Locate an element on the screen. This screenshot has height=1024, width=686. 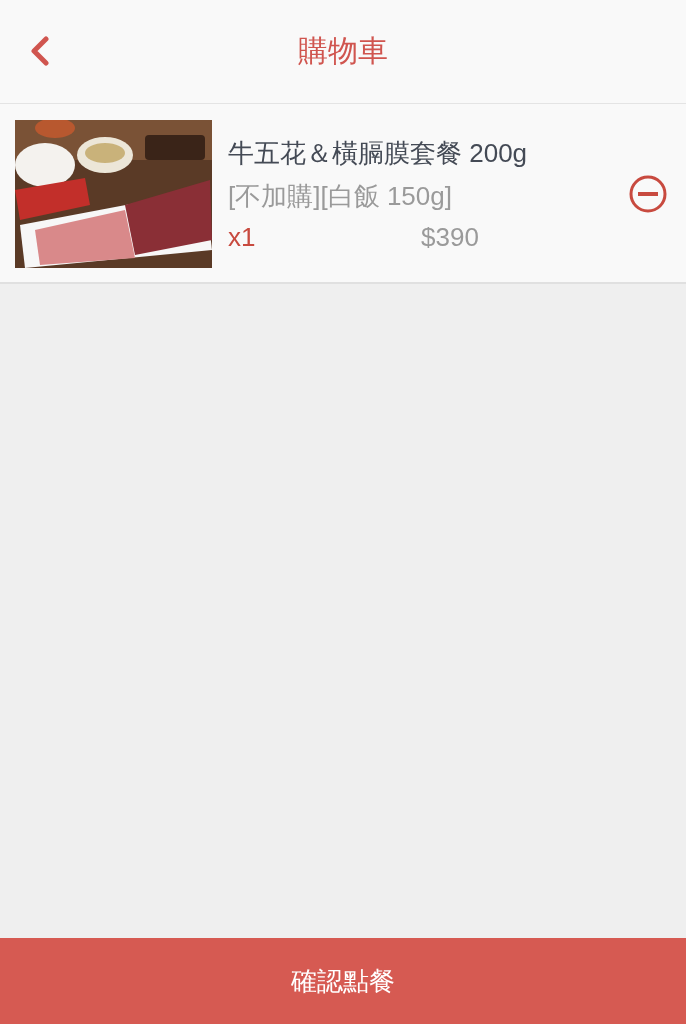
item-quantity: x1 is located at coordinates (242, 237).